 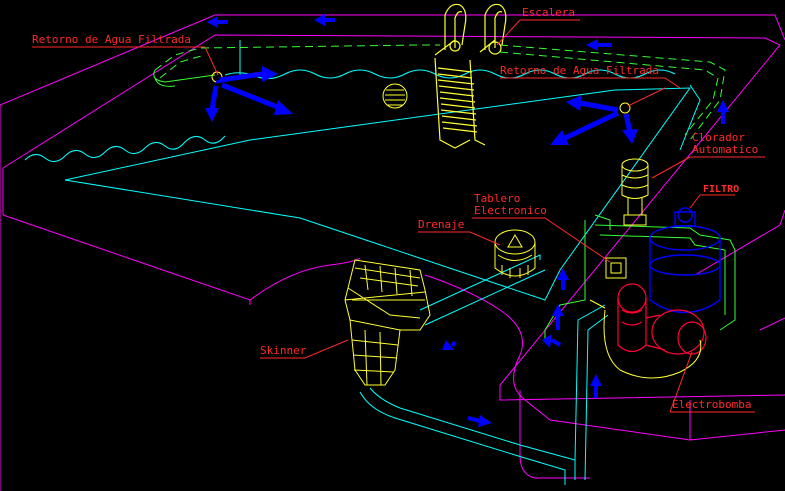 What do you see at coordinates (685, 260) in the screenshot?
I see `filter-tank-icon` at bounding box center [685, 260].